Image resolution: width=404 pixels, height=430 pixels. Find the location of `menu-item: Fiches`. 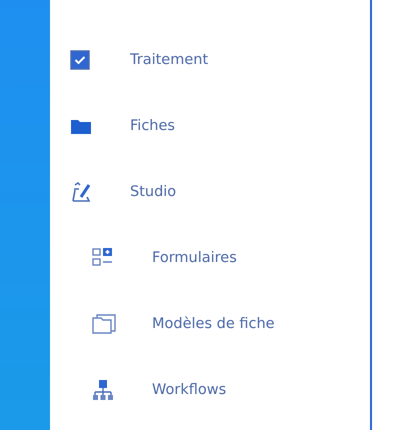

menu-item: Fiches is located at coordinates (152, 126).